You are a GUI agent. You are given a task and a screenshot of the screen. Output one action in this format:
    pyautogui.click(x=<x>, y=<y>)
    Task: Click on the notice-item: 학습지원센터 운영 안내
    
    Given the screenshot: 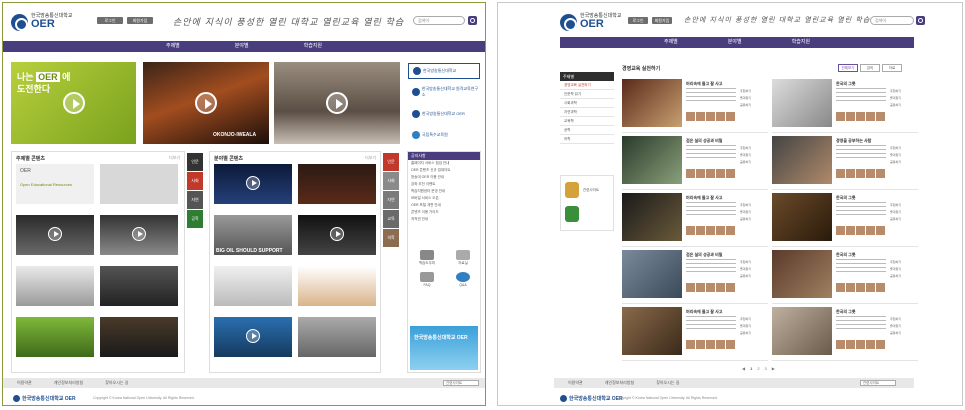 What is the action you would take?
    pyautogui.click(x=444, y=191)
    